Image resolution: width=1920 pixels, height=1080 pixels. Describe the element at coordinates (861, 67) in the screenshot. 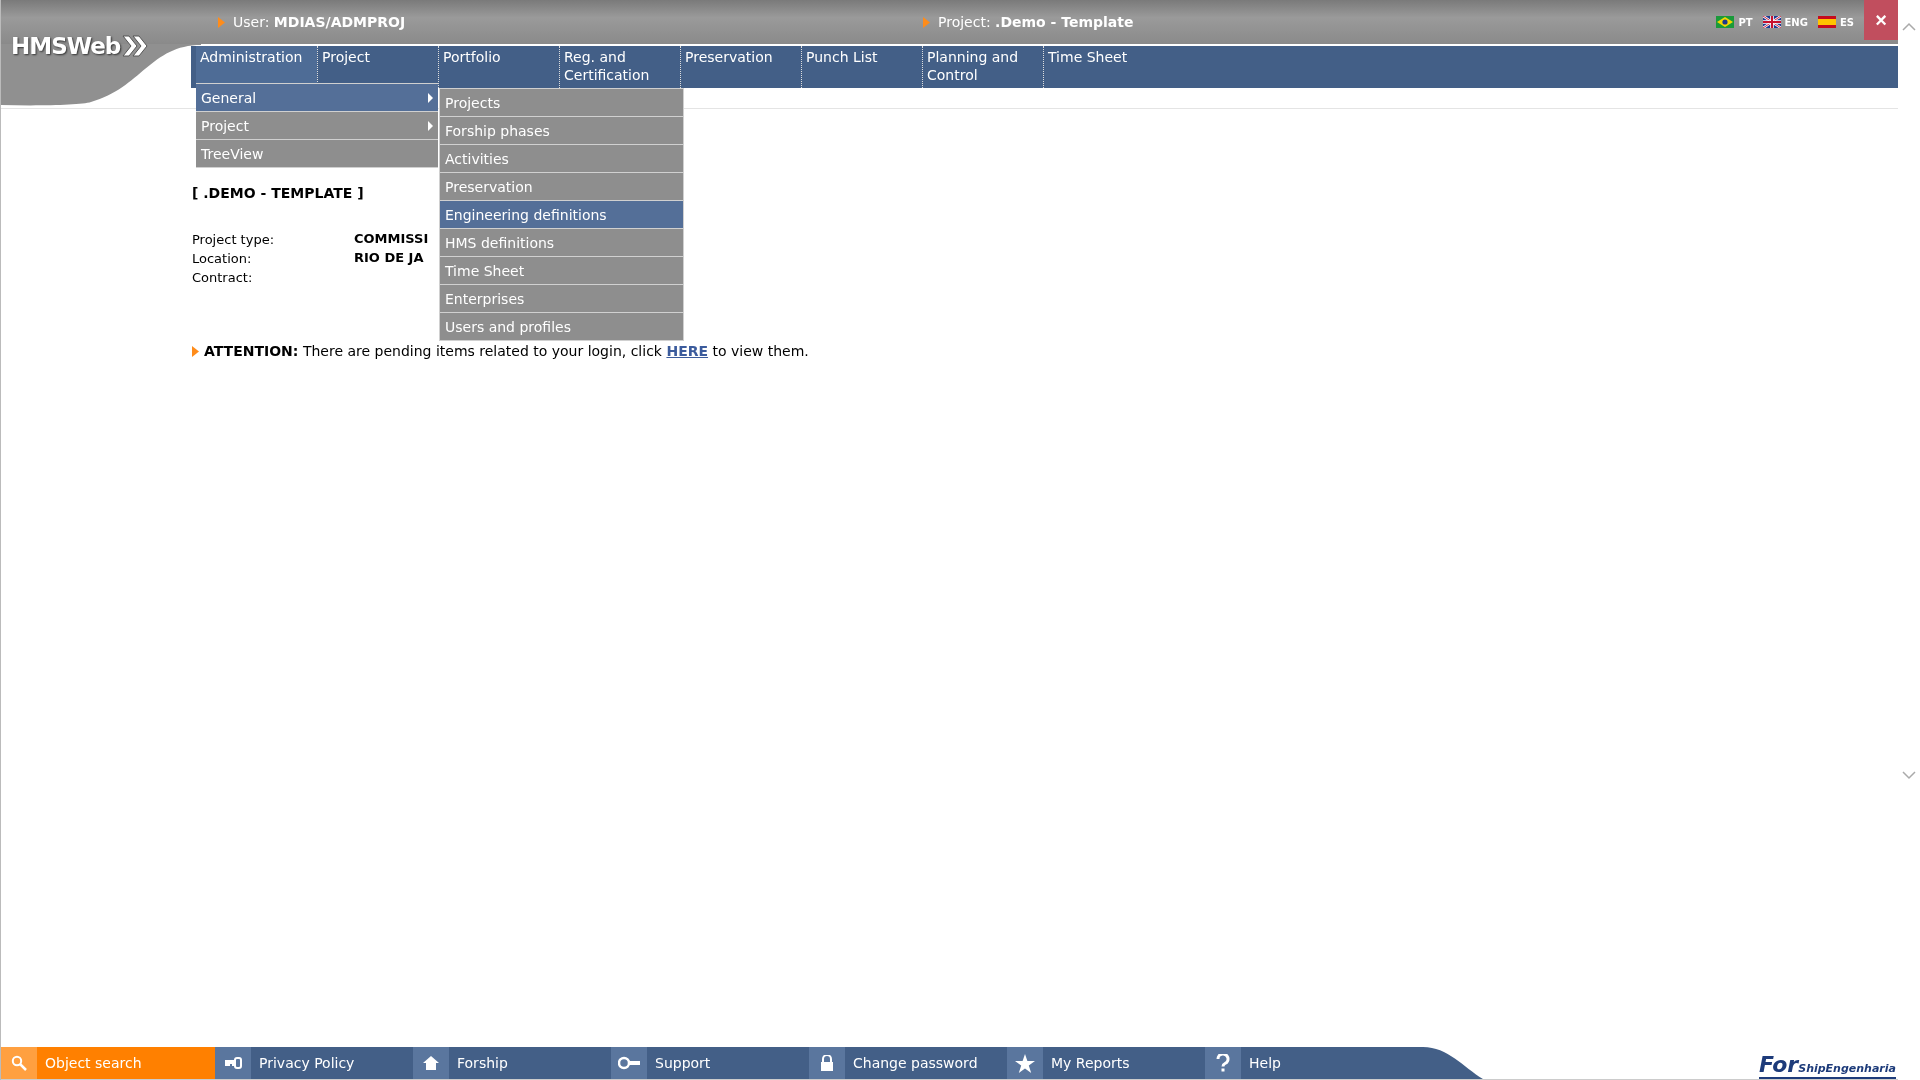

I see `nav-menu-item: Punch List` at that location.